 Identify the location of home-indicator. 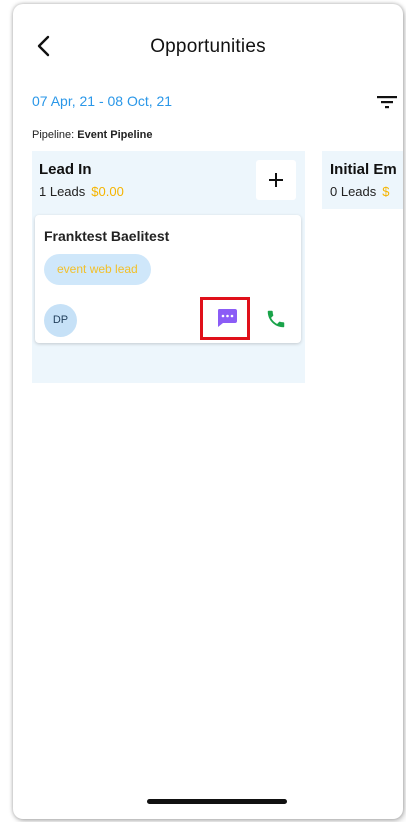
(217, 801).